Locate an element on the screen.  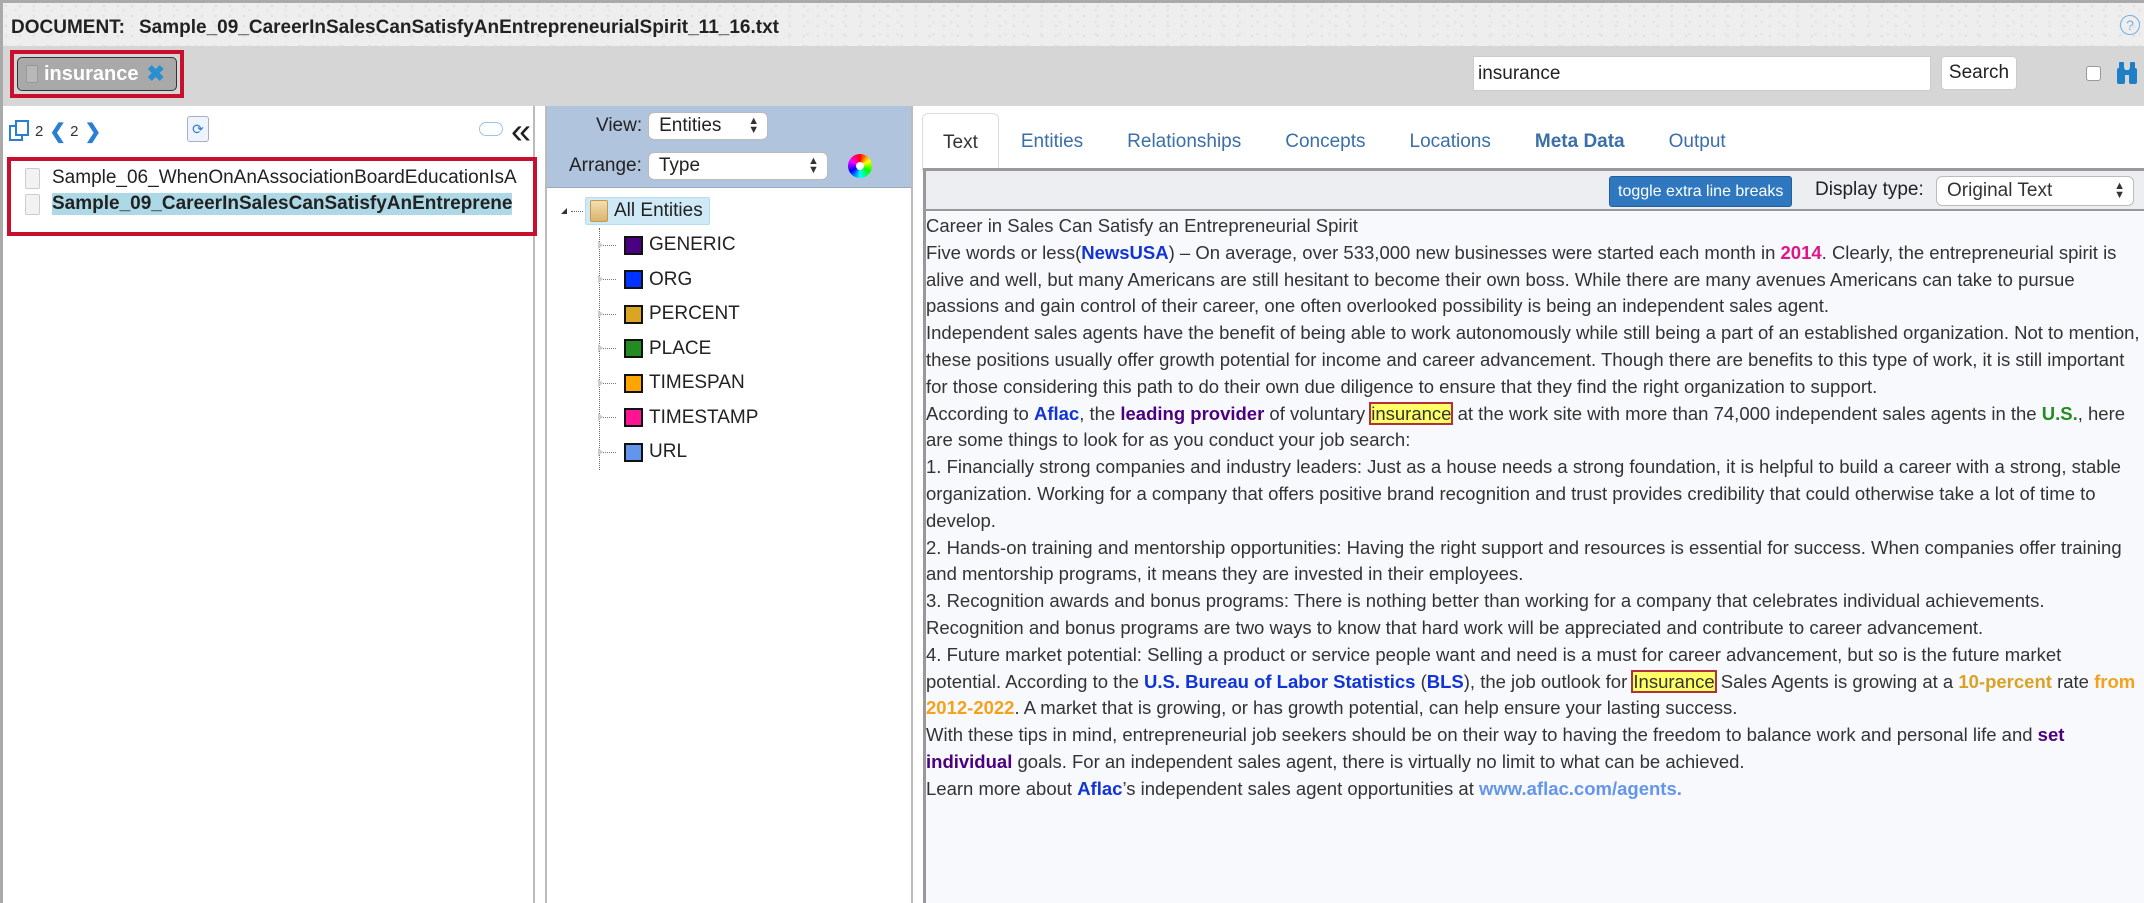
entity-type-org: ORG is located at coordinates (678, 280).